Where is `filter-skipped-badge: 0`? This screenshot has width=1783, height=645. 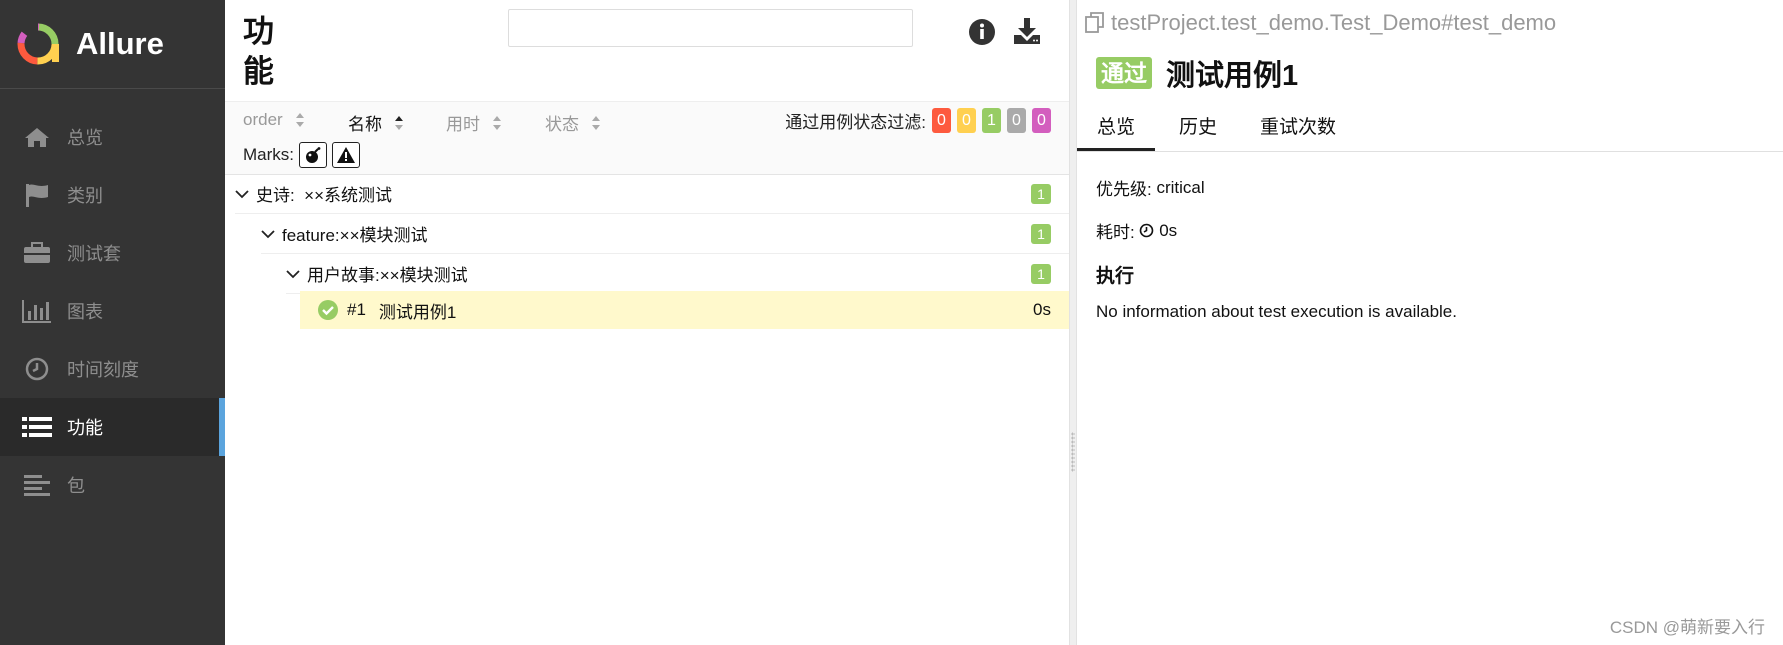
filter-skipped-badge: 0 is located at coordinates (1016, 120).